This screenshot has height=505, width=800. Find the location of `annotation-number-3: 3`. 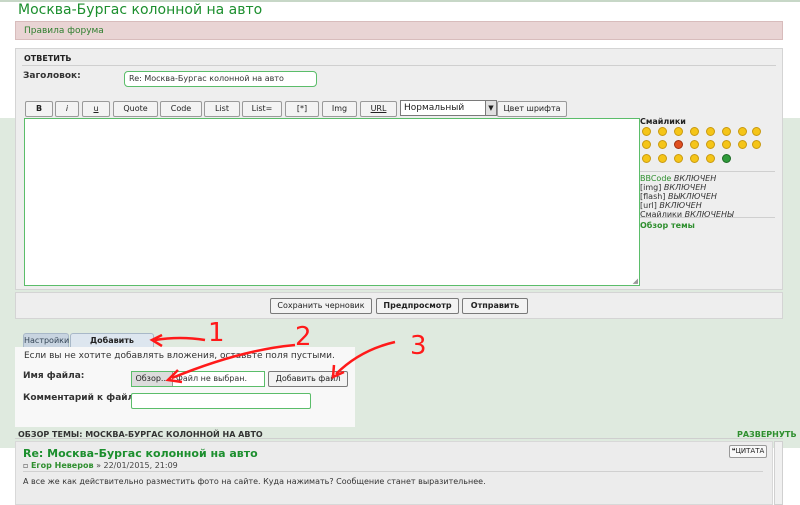

annotation-number-3: 3 is located at coordinates (418, 346).